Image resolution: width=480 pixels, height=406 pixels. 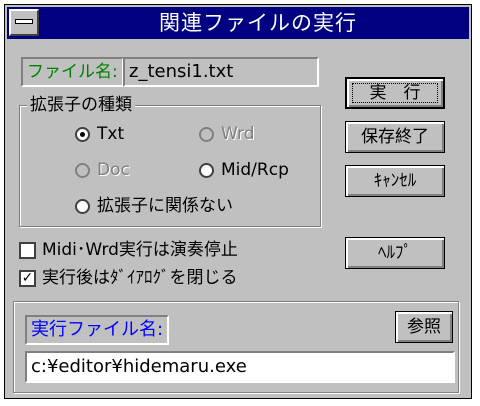 What do you see at coordinates (97, 330) in the screenshot?
I see `executable-name-label: 実行ファイル名:` at bounding box center [97, 330].